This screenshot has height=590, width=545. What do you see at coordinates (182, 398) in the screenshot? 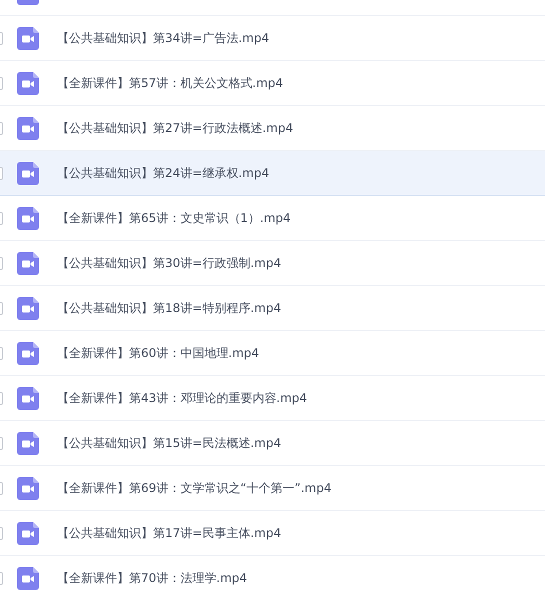
I see `file-name: 【全新课件】第43讲：邓理论的重要内容.mp4` at bounding box center [182, 398].